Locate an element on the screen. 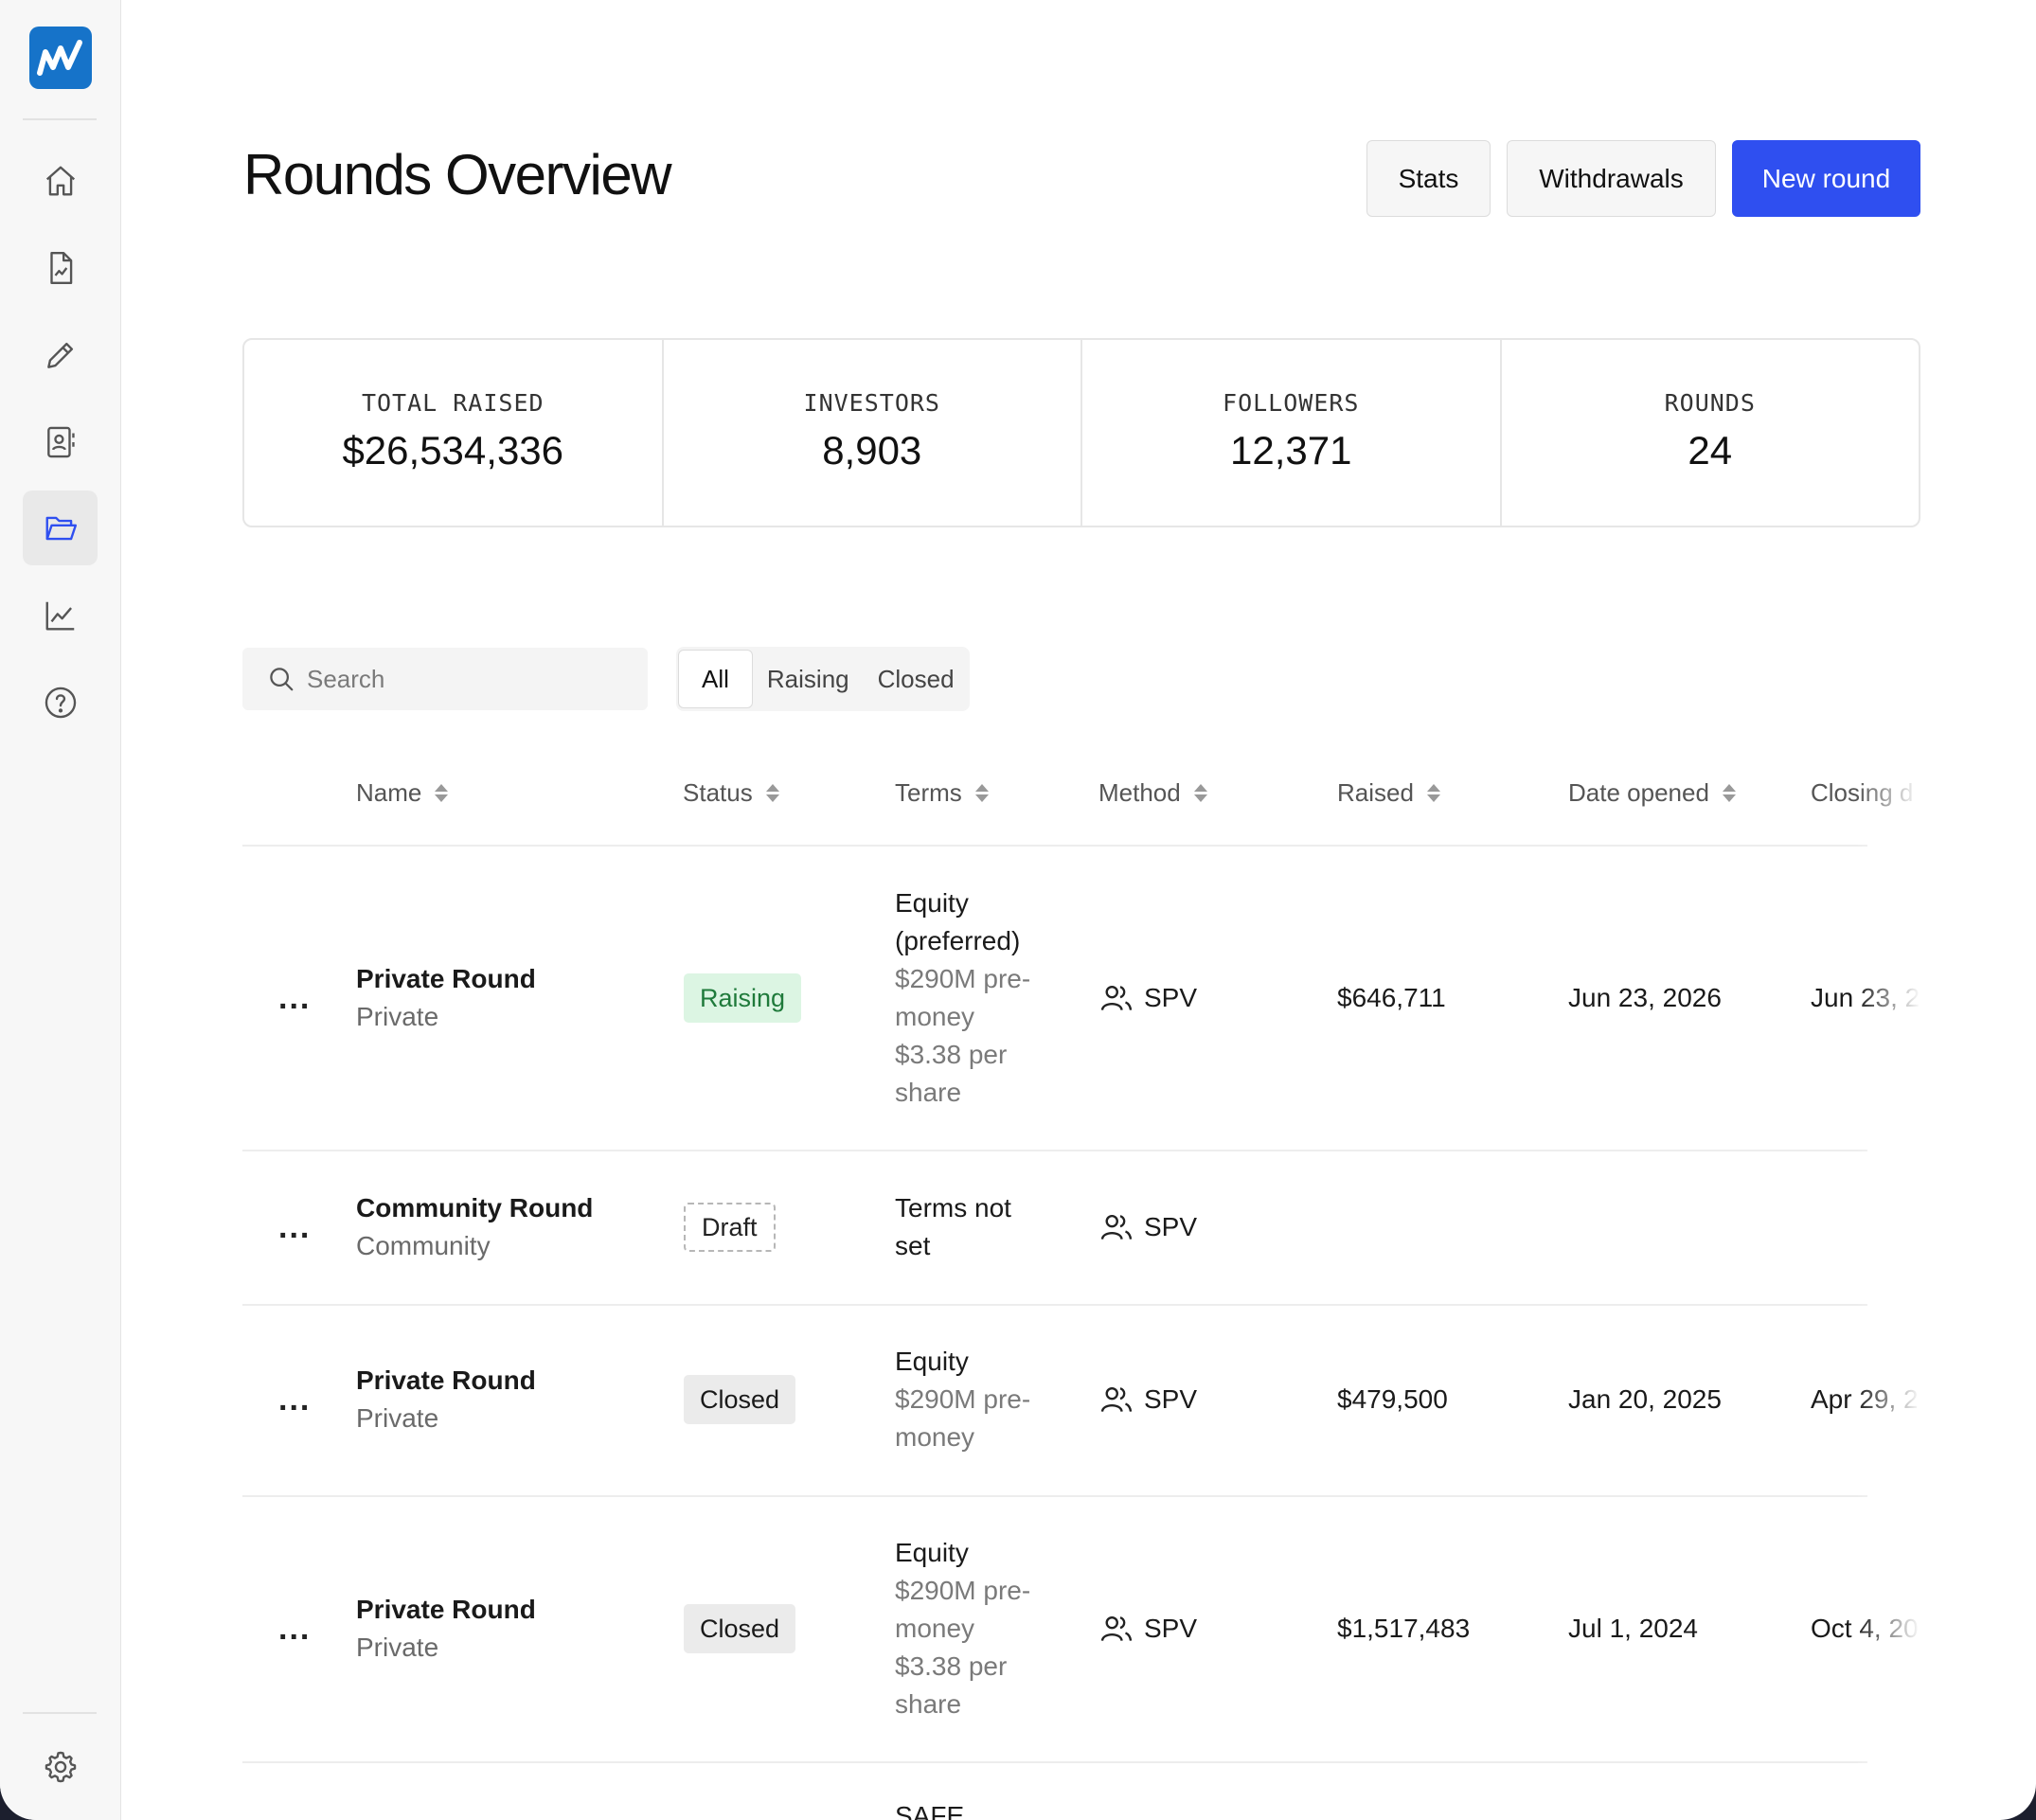 The image size is (2036, 1820). column-header-label: Terms is located at coordinates (929, 792).